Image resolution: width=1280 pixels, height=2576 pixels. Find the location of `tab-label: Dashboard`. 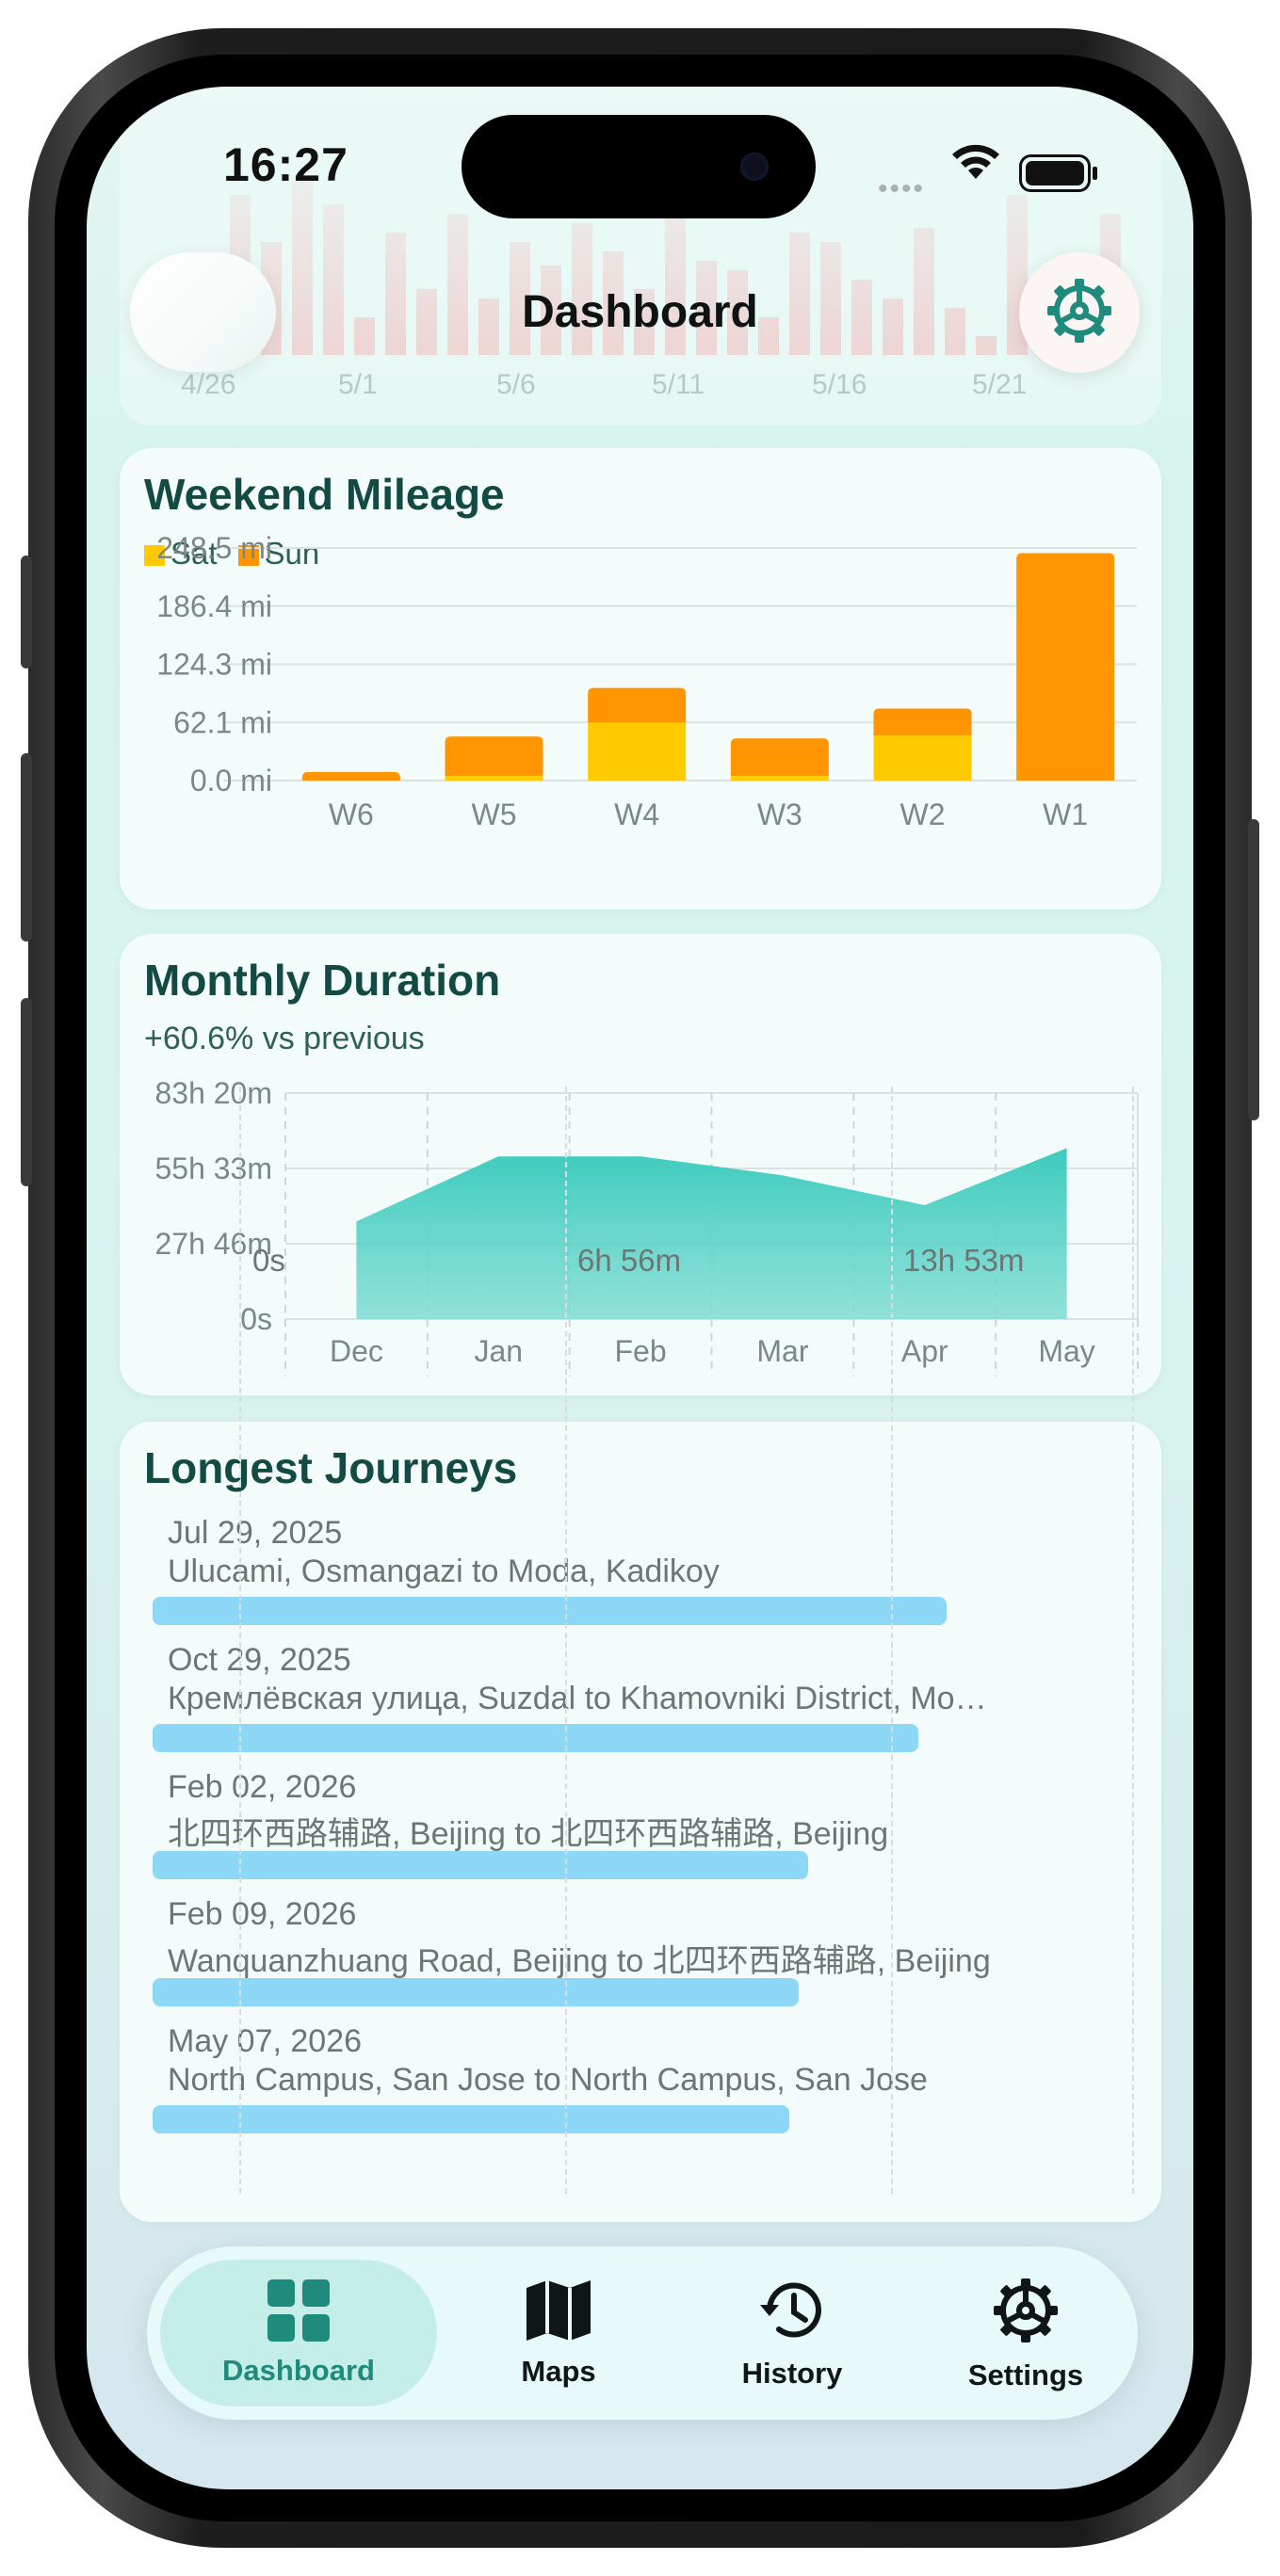

tab-label: Dashboard is located at coordinates (298, 2370).